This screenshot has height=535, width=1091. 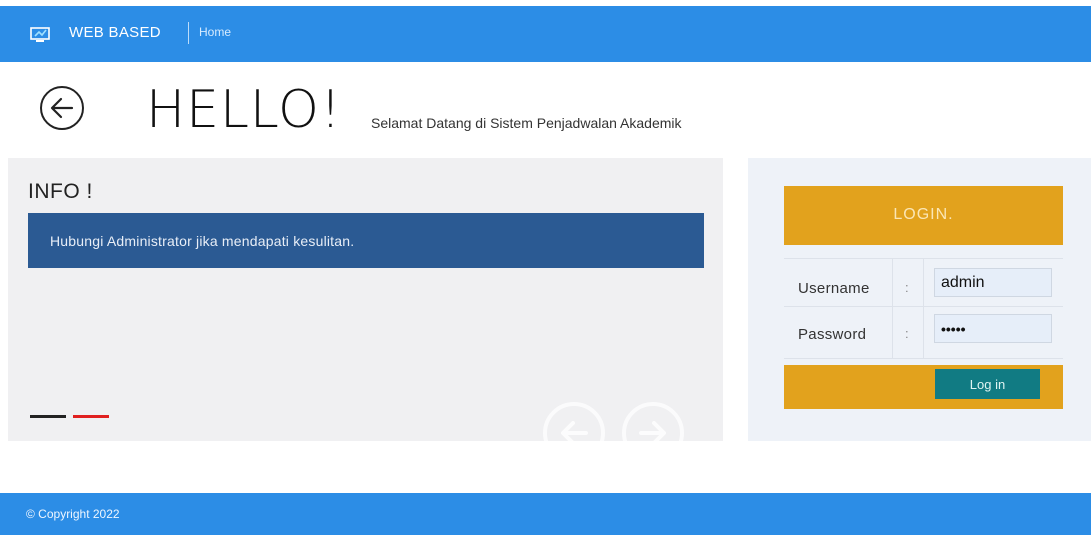 I want to click on top-navbar: WEB BASED Home, so click(x=545, y=34).